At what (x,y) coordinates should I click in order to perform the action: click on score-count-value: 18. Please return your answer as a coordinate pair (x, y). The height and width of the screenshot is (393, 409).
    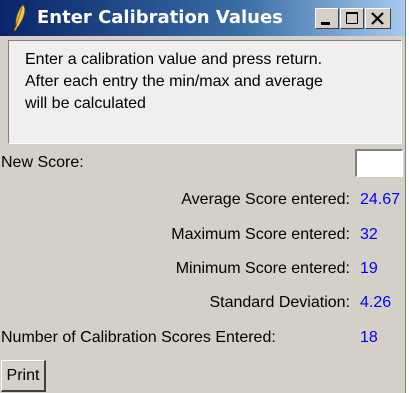
    Looking at the image, I should click on (369, 337).